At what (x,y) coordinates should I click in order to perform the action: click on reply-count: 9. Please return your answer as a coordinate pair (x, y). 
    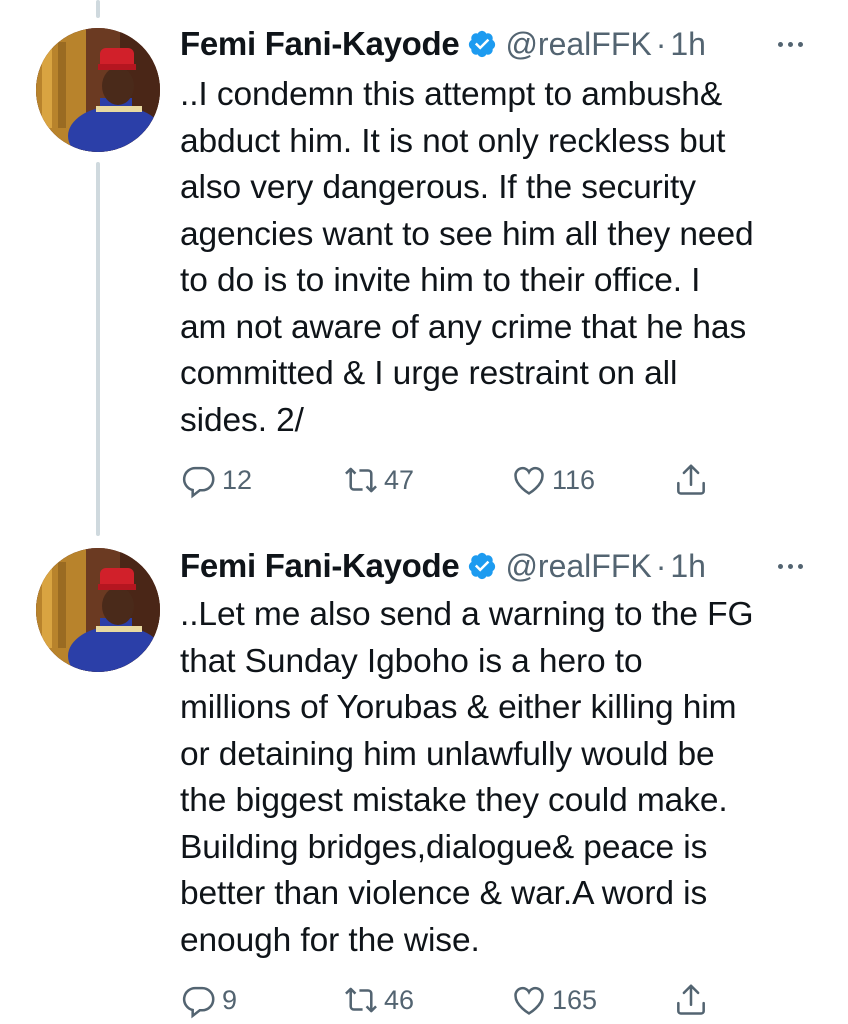
    Looking at the image, I should click on (230, 999).